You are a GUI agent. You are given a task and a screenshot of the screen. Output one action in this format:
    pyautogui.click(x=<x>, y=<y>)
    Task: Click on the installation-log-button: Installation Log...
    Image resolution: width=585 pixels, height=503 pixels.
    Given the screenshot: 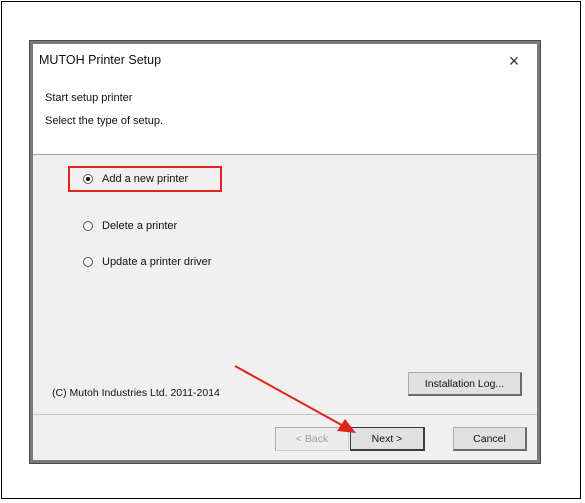 What is the action you would take?
    pyautogui.click(x=465, y=384)
    